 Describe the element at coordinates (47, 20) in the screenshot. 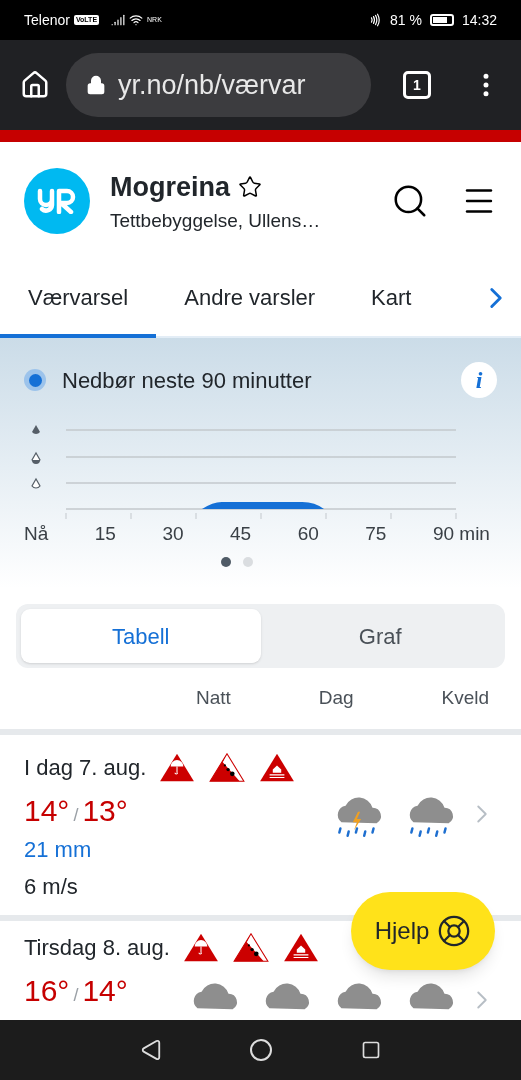

I see `carrier-name: Telenor` at that location.